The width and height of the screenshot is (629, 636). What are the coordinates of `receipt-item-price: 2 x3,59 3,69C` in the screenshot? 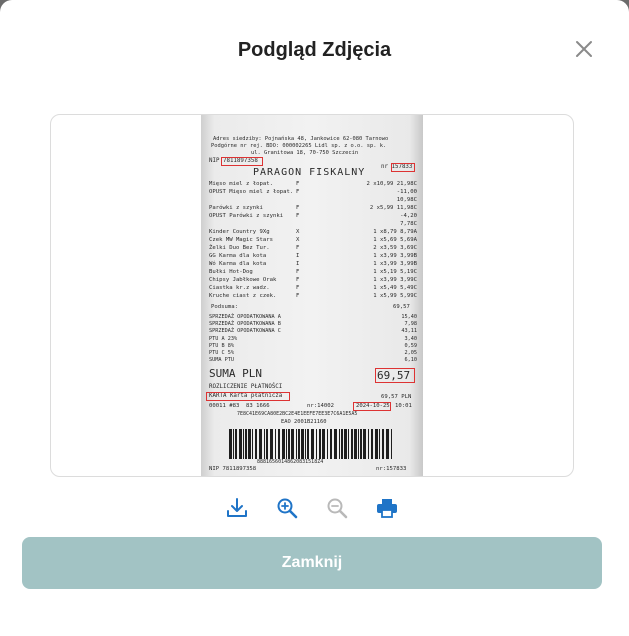 It's located at (395, 248).